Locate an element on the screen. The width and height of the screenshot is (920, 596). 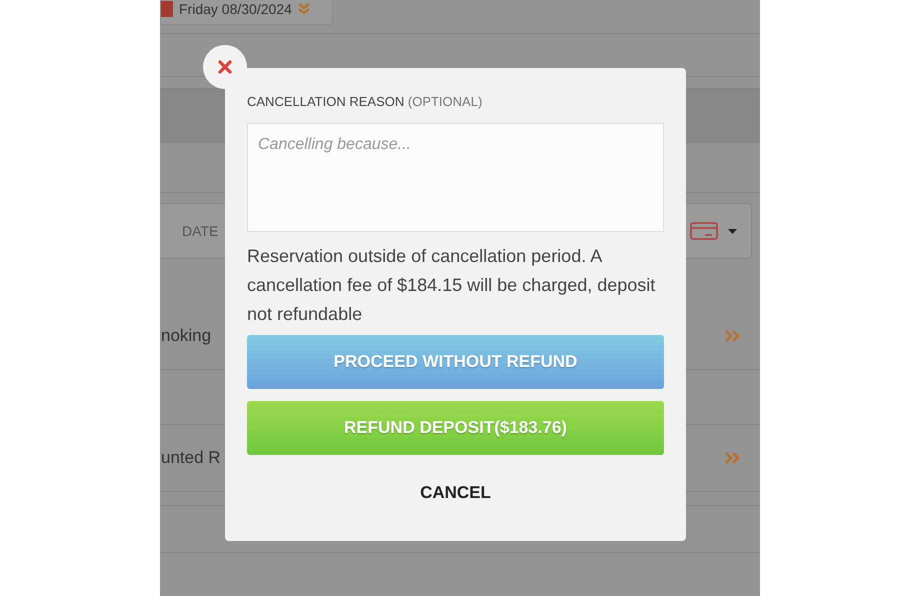
credit-card-icon is located at coordinates (704, 231).